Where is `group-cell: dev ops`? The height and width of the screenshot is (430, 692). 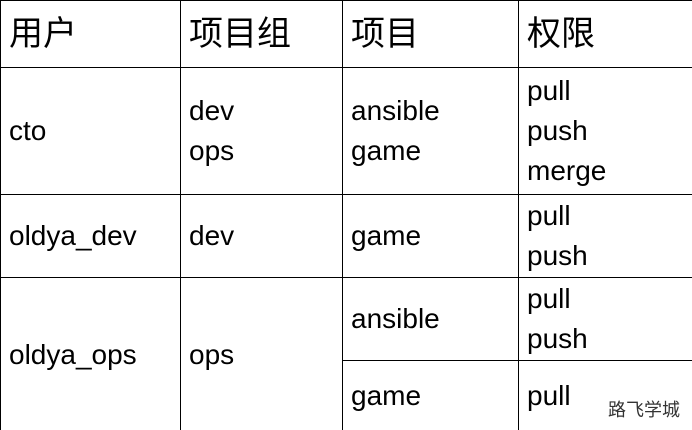
group-cell: dev ops is located at coordinates (261, 131).